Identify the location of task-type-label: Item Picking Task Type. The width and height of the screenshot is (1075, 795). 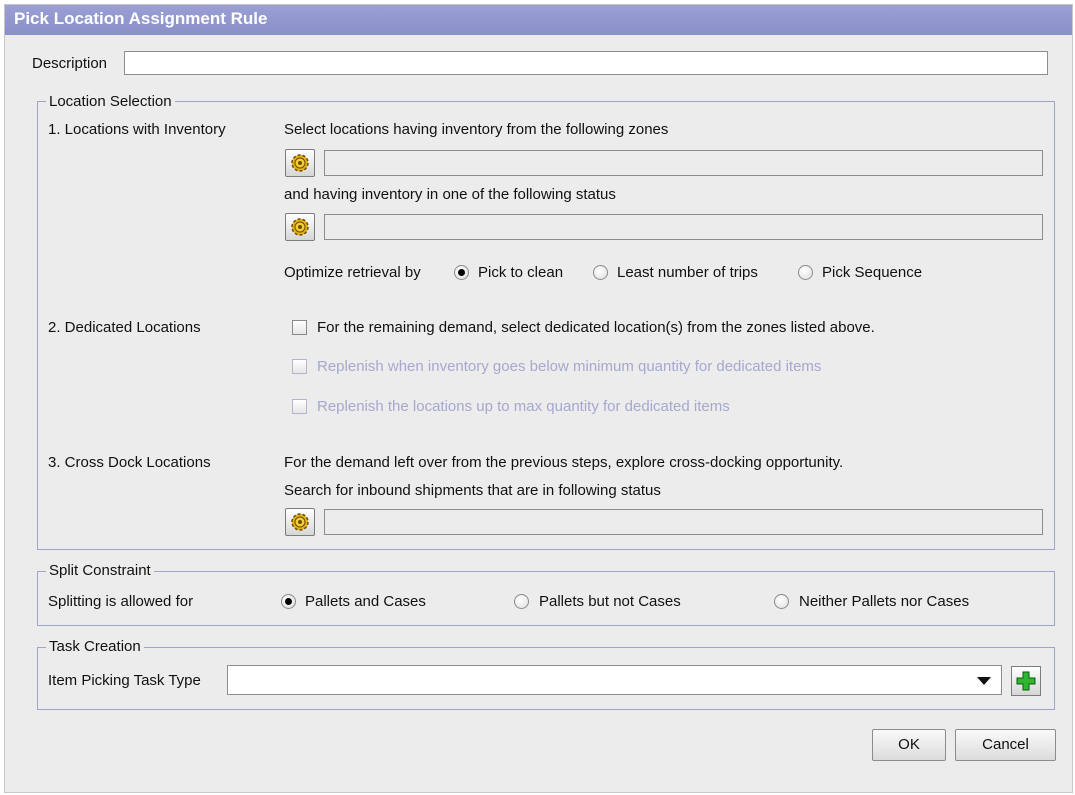
(124, 680).